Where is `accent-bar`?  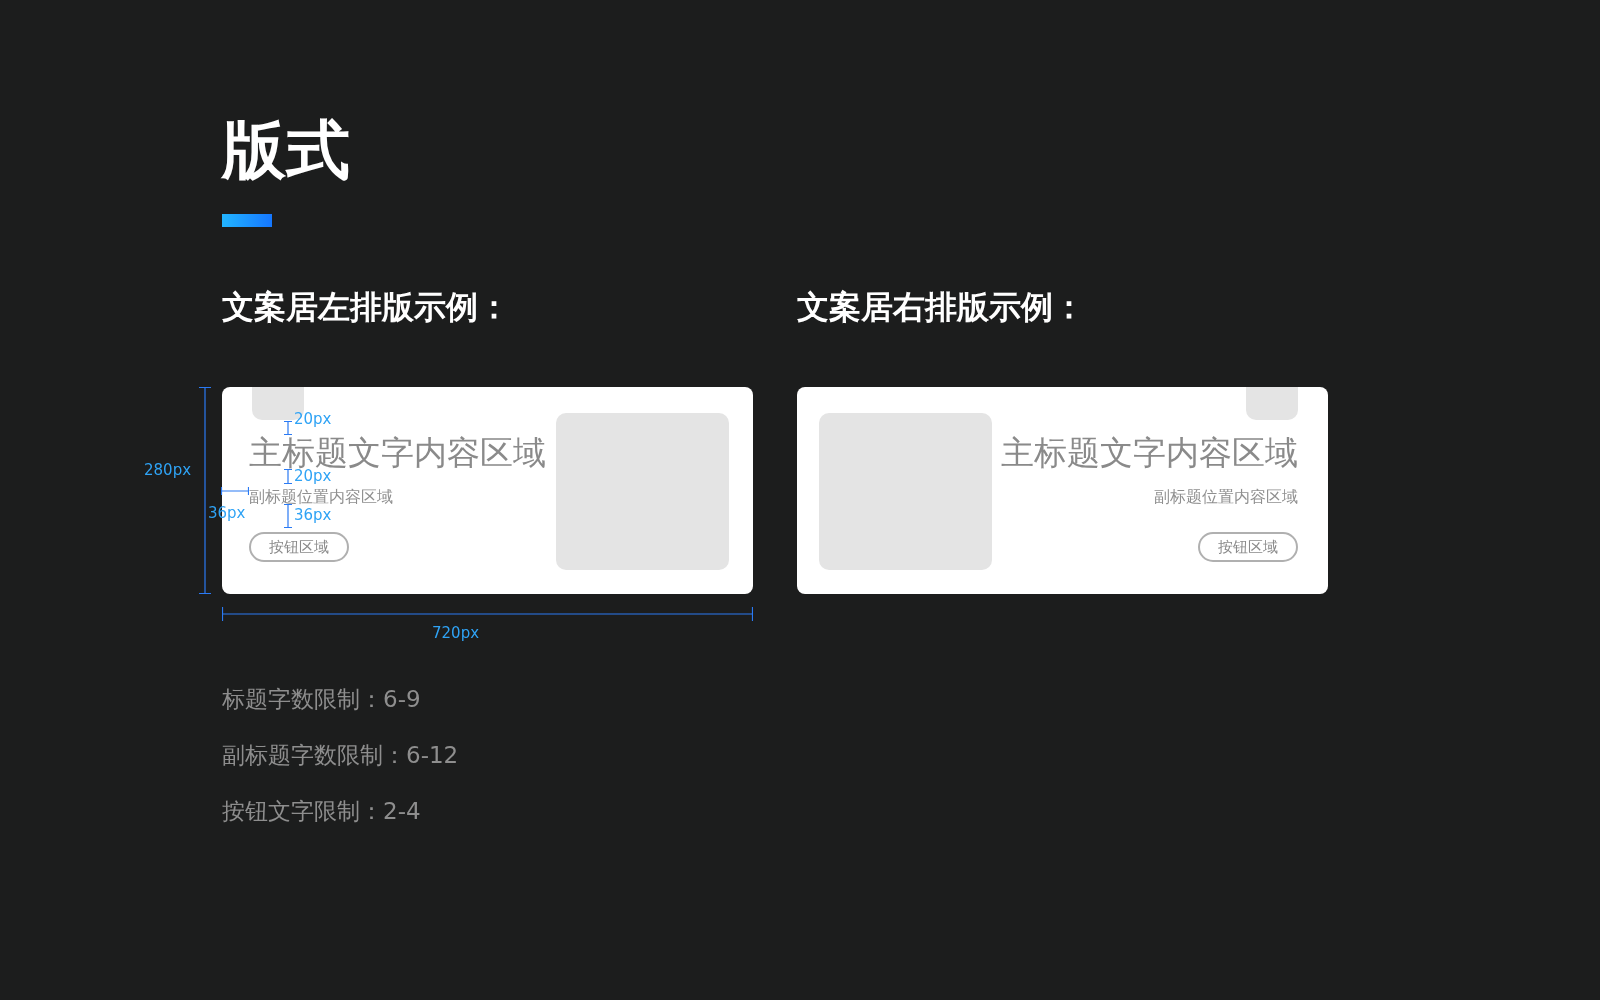 accent-bar is located at coordinates (247, 220).